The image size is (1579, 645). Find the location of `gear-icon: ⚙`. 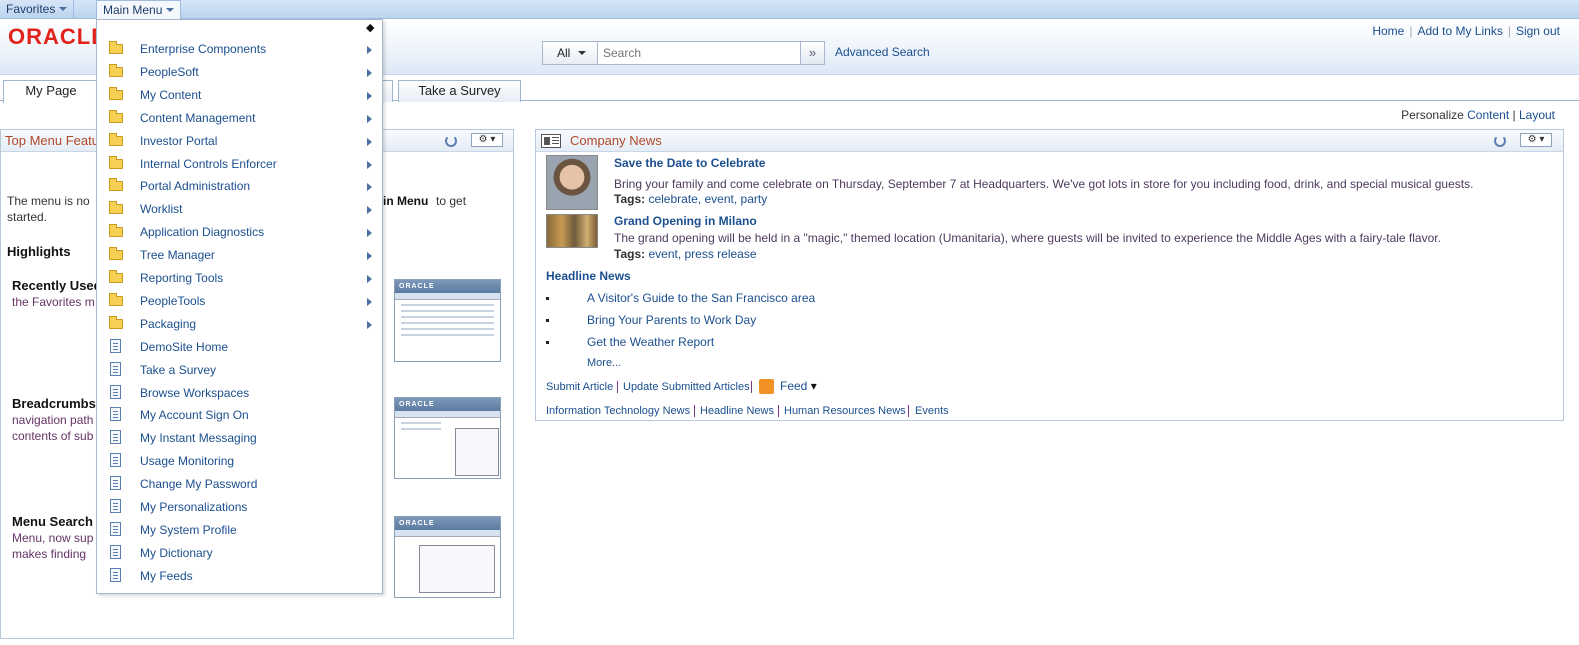

gear-icon: ⚙ is located at coordinates (1532, 139).